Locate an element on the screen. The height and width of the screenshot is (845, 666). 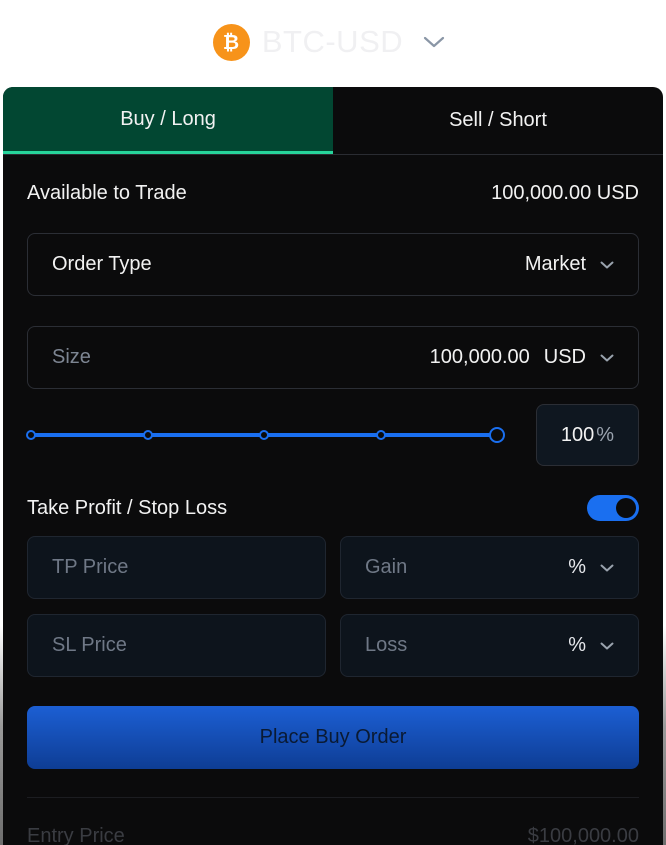
tab-buy-long: Buy / Long is located at coordinates (168, 120).